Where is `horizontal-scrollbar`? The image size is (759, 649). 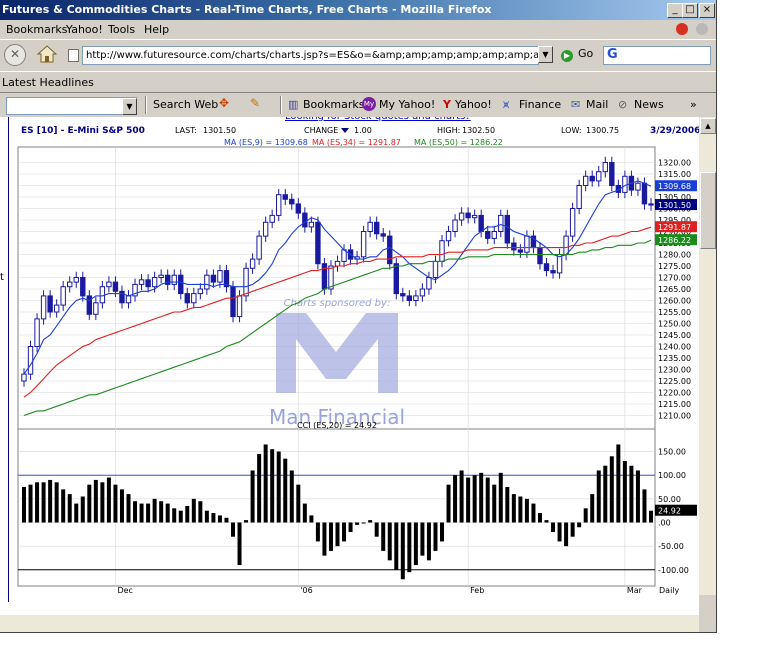 horizontal-scrollbar is located at coordinates (349, 623).